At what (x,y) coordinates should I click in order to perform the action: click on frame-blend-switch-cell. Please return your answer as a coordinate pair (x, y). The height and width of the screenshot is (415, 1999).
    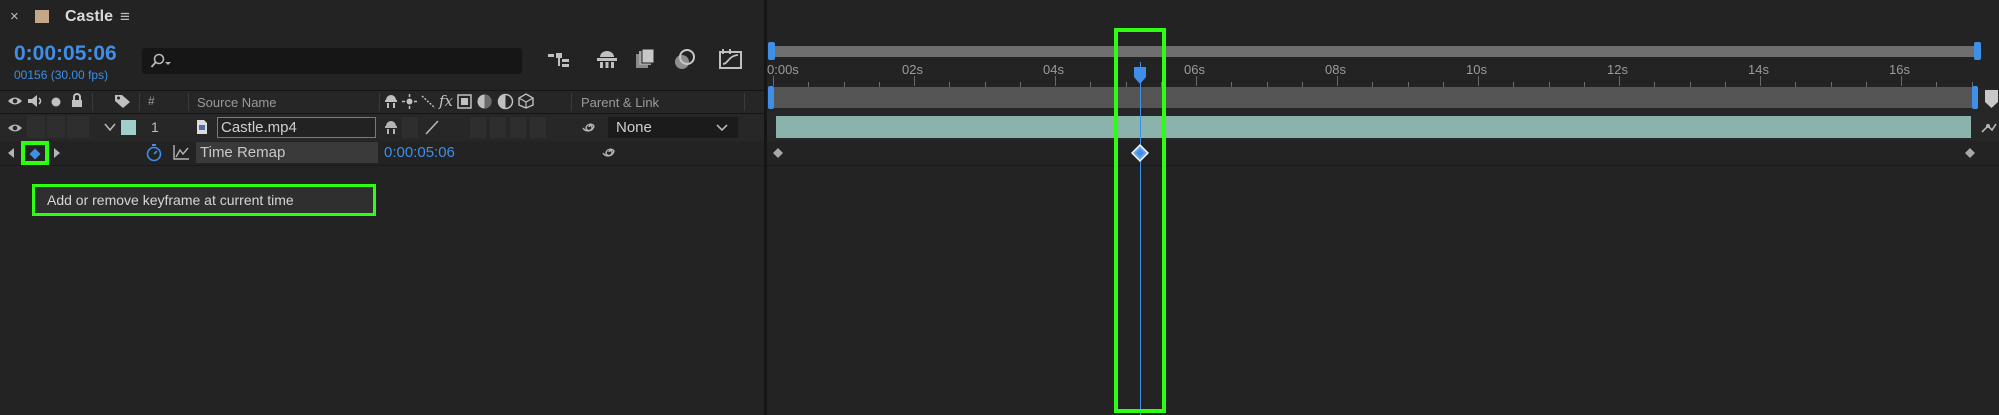
    Looking at the image, I should click on (498, 127).